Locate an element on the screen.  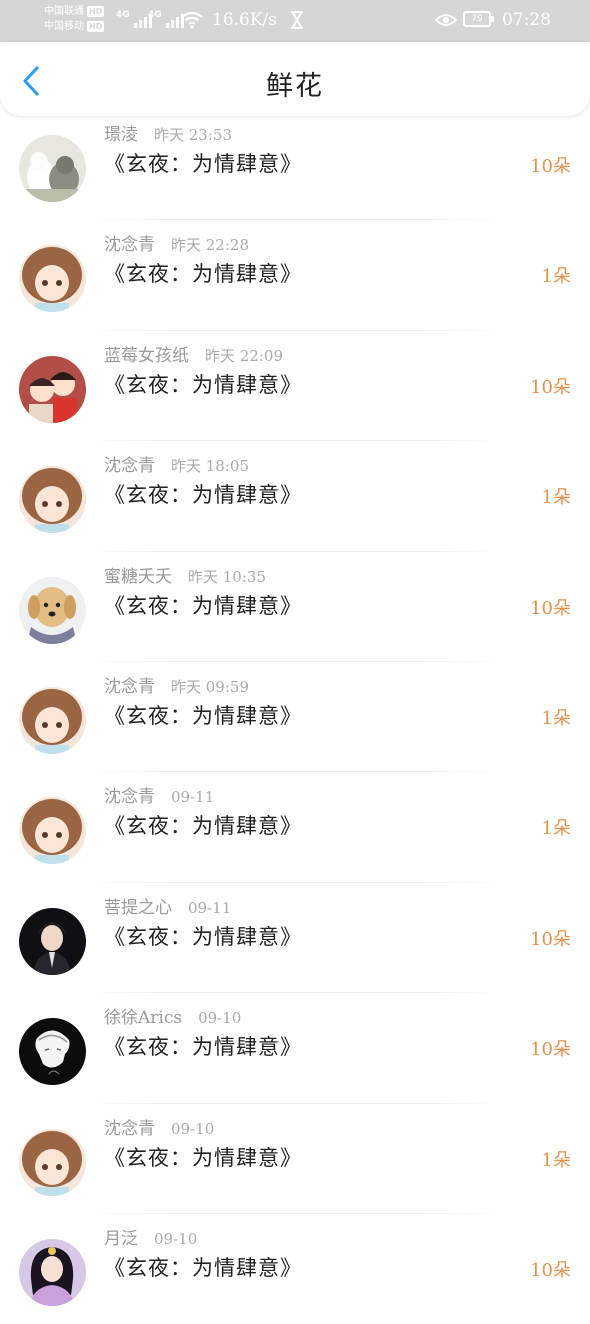
status-bar: 中国联通 HD 中国移动 HD 4G 4G 16.6K/s 79 07:28 is located at coordinates (295, 21).